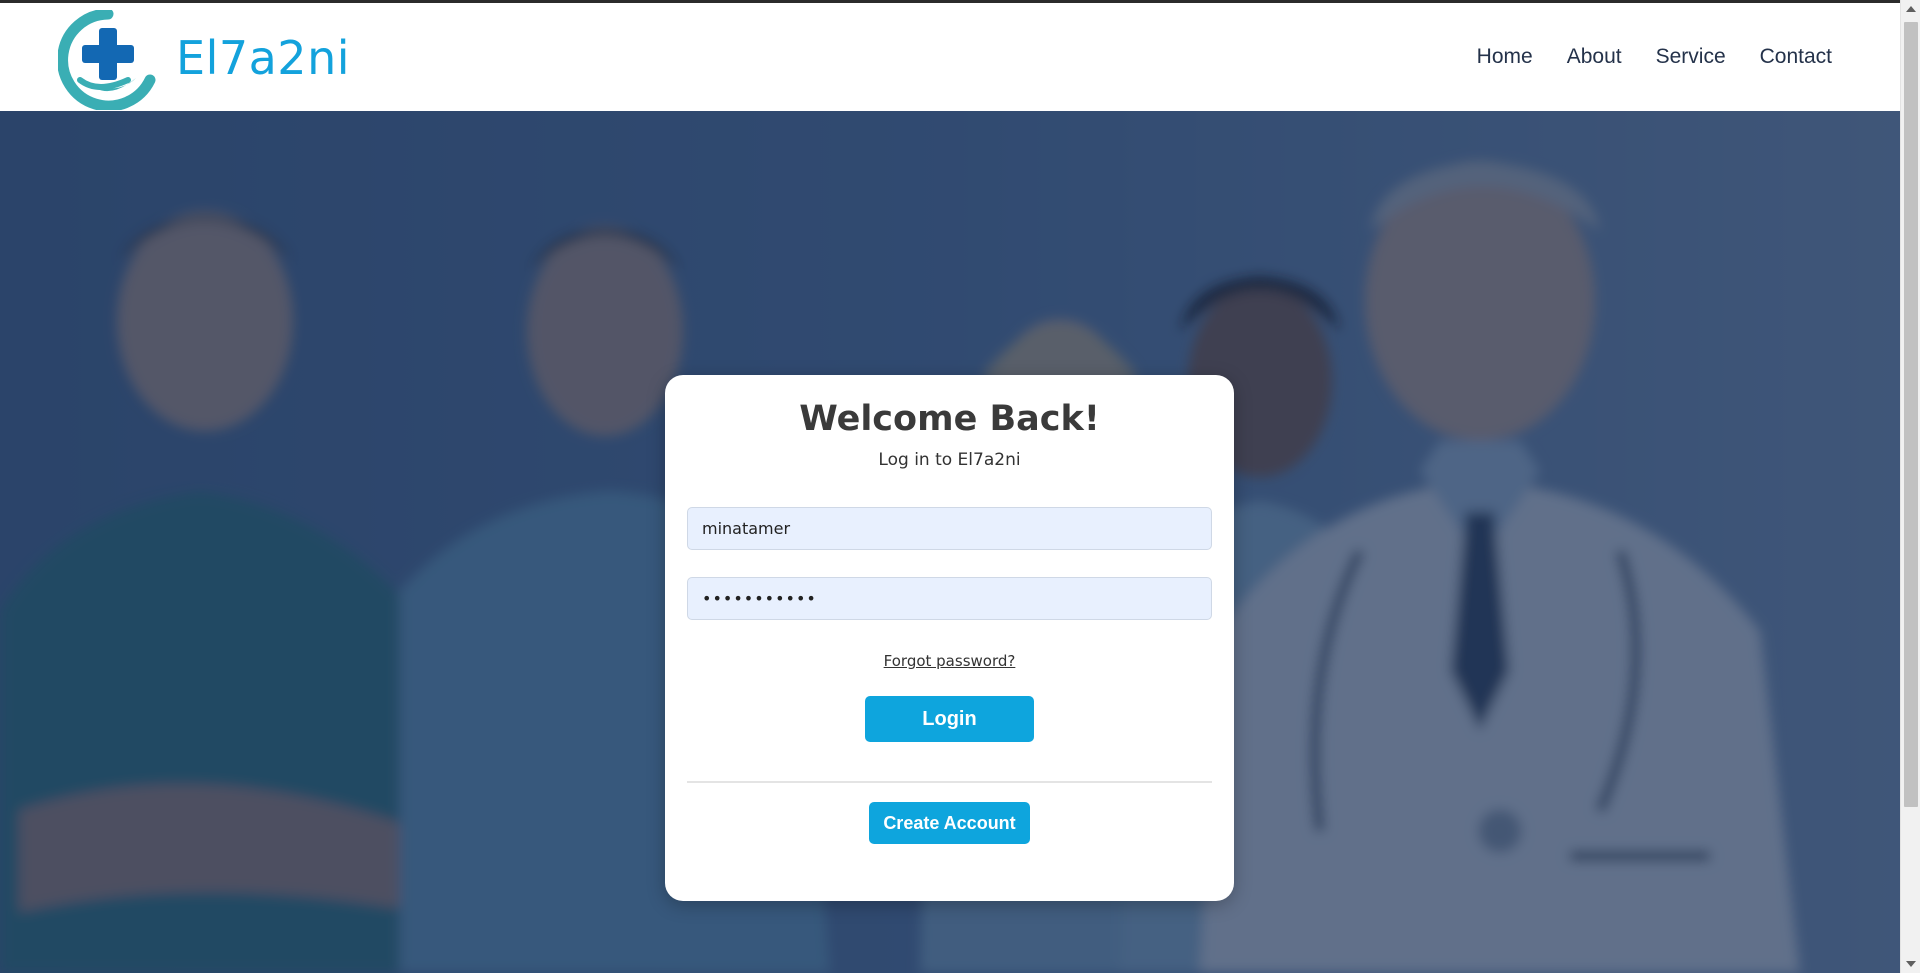 This screenshot has width=1920, height=973. Describe the element at coordinates (949, 460) in the screenshot. I see `login-subtitle: Log in to El7a2ni` at that location.